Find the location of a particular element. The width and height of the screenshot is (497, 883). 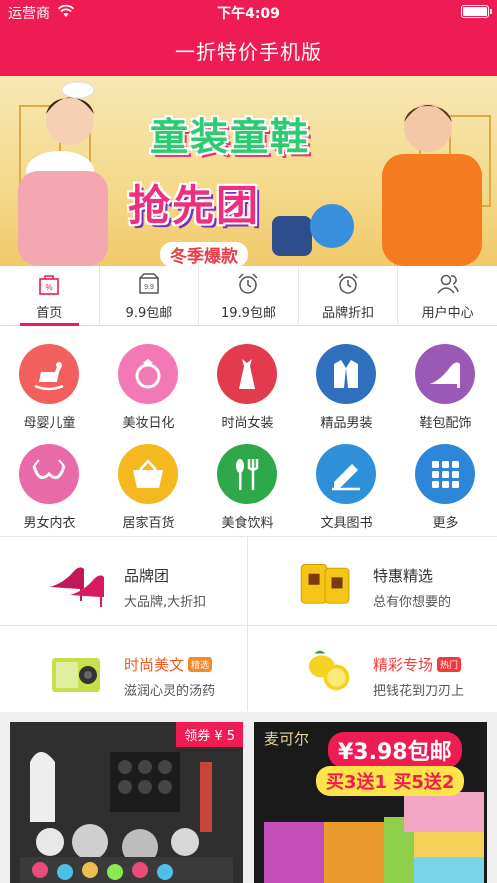

product-card: 领券 ¥ 5 is located at coordinates (126, 802).